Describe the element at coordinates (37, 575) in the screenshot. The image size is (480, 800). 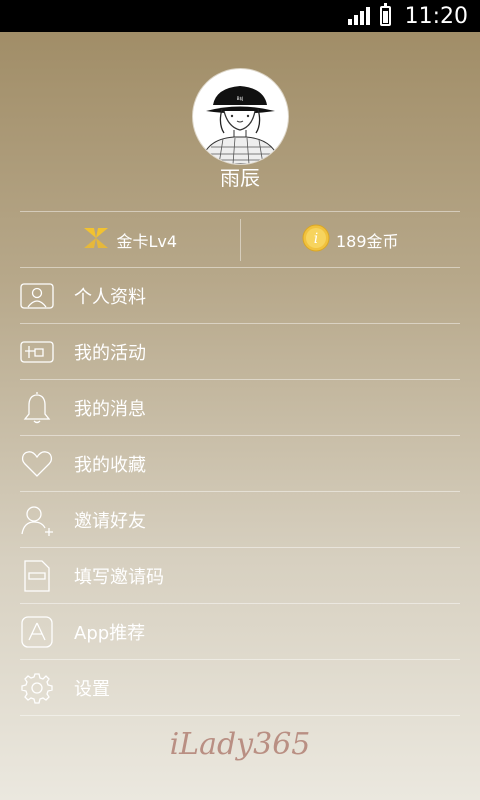
I see `document-icon` at that location.